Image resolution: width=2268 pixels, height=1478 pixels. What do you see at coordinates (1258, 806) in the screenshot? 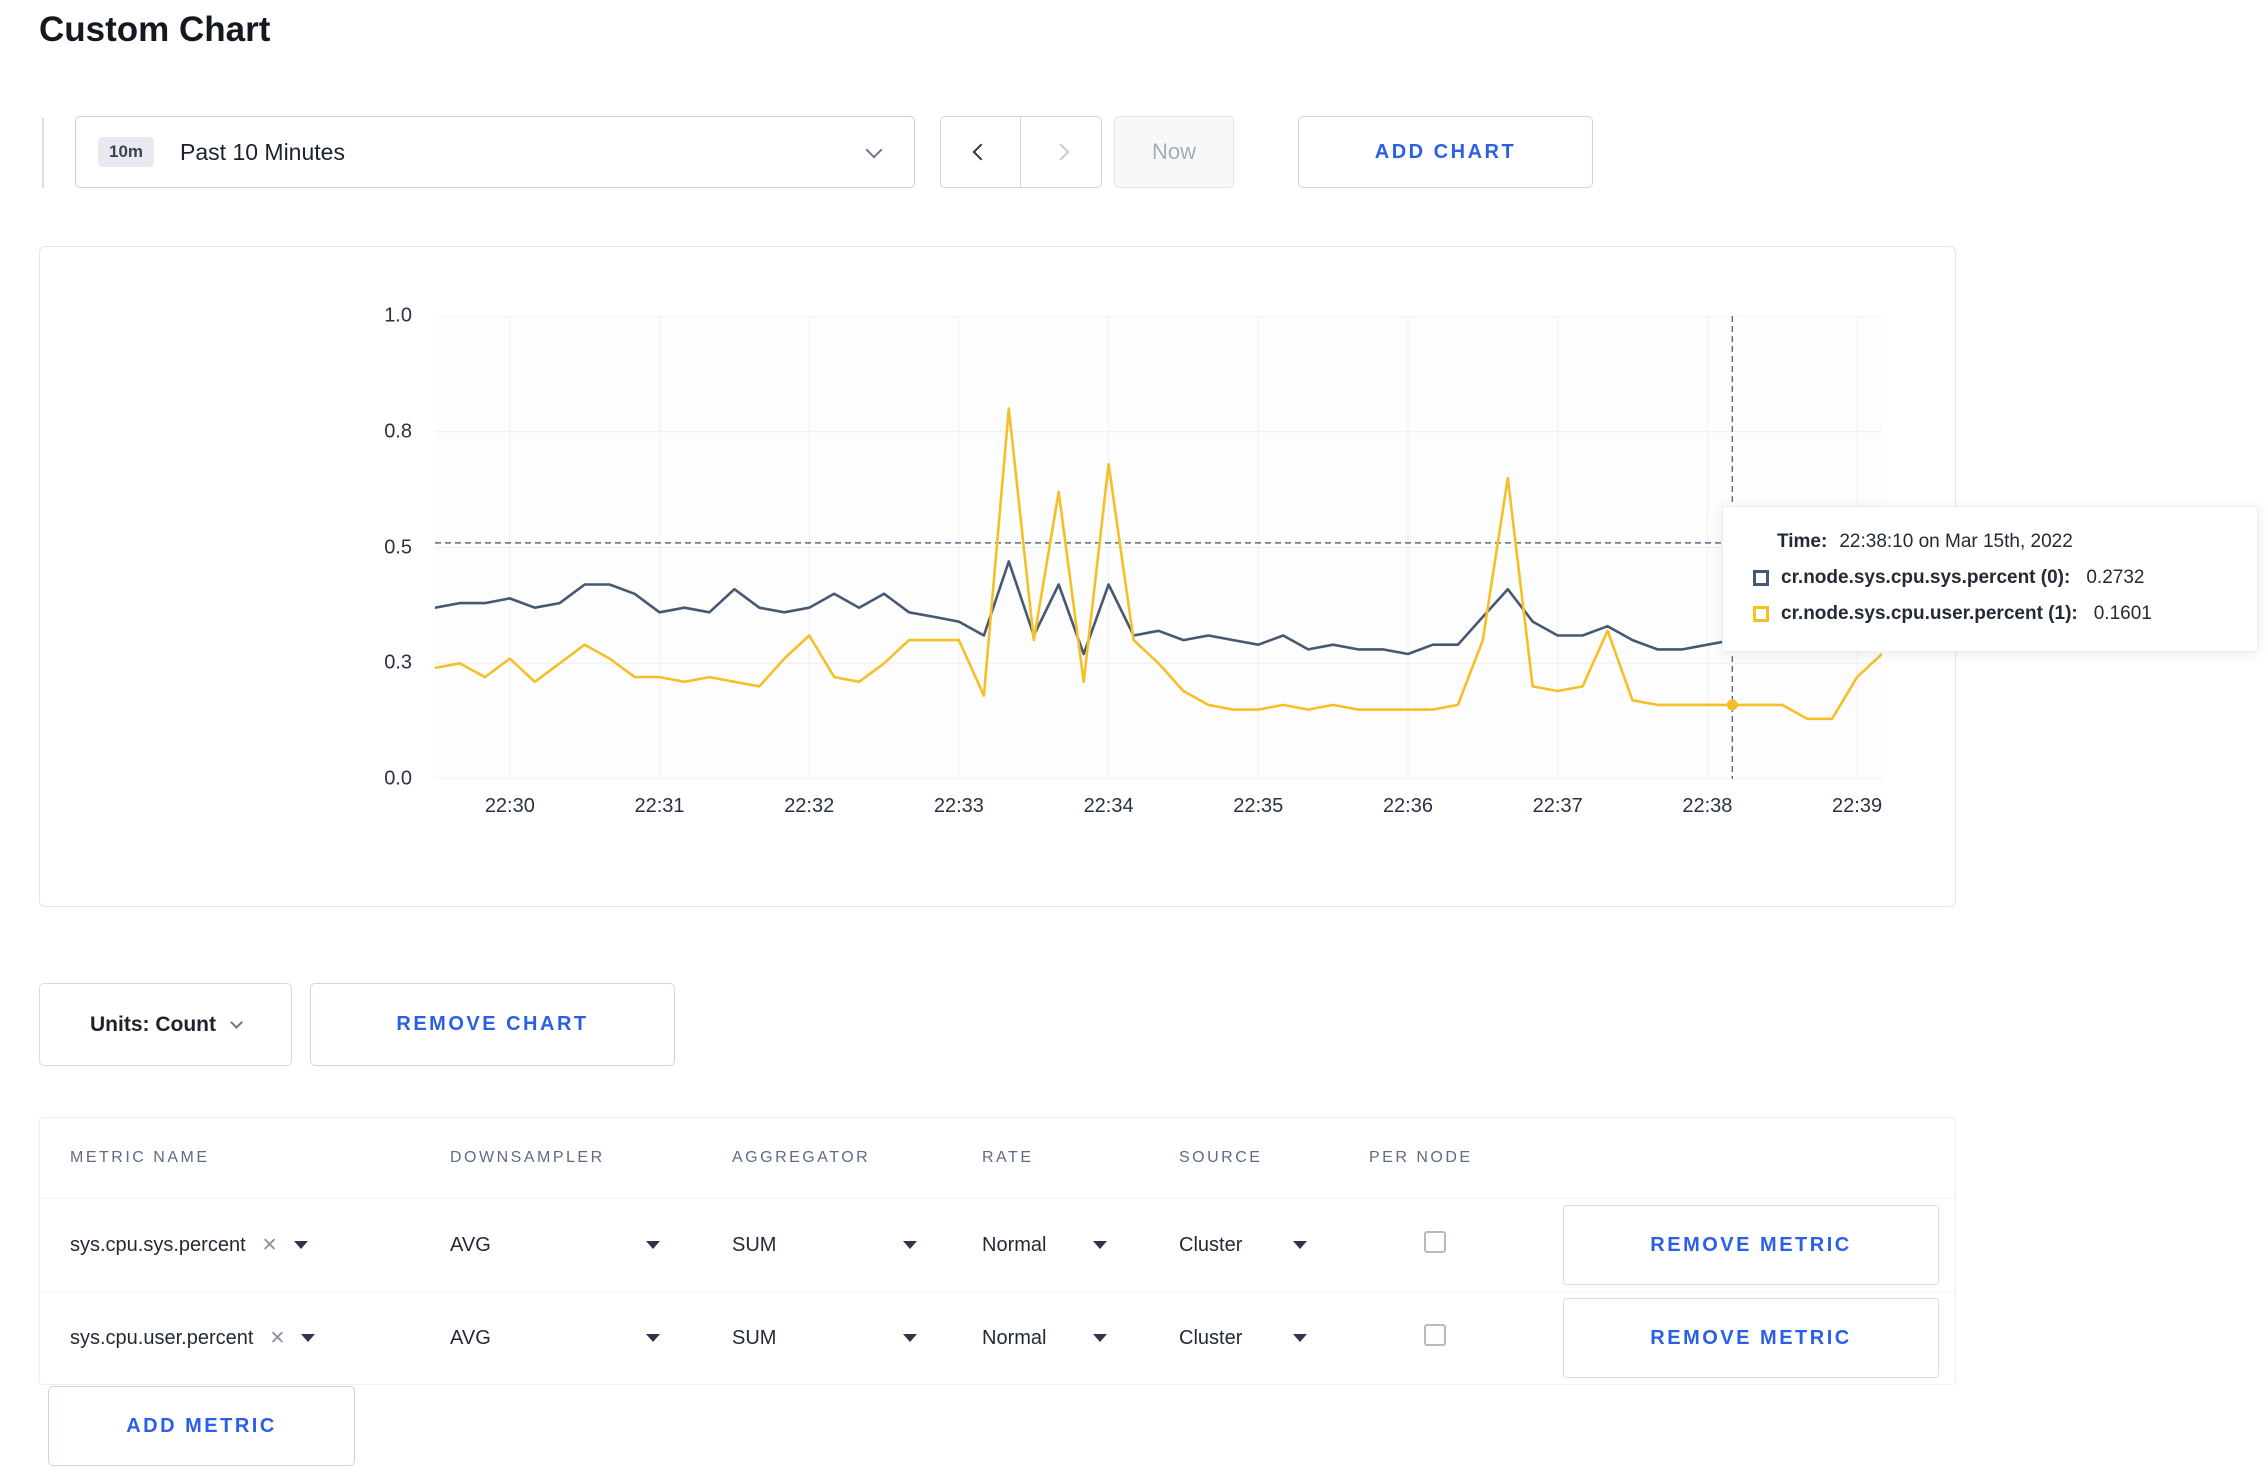
I see `x-axis-tick-label: 22:35` at bounding box center [1258, 806].